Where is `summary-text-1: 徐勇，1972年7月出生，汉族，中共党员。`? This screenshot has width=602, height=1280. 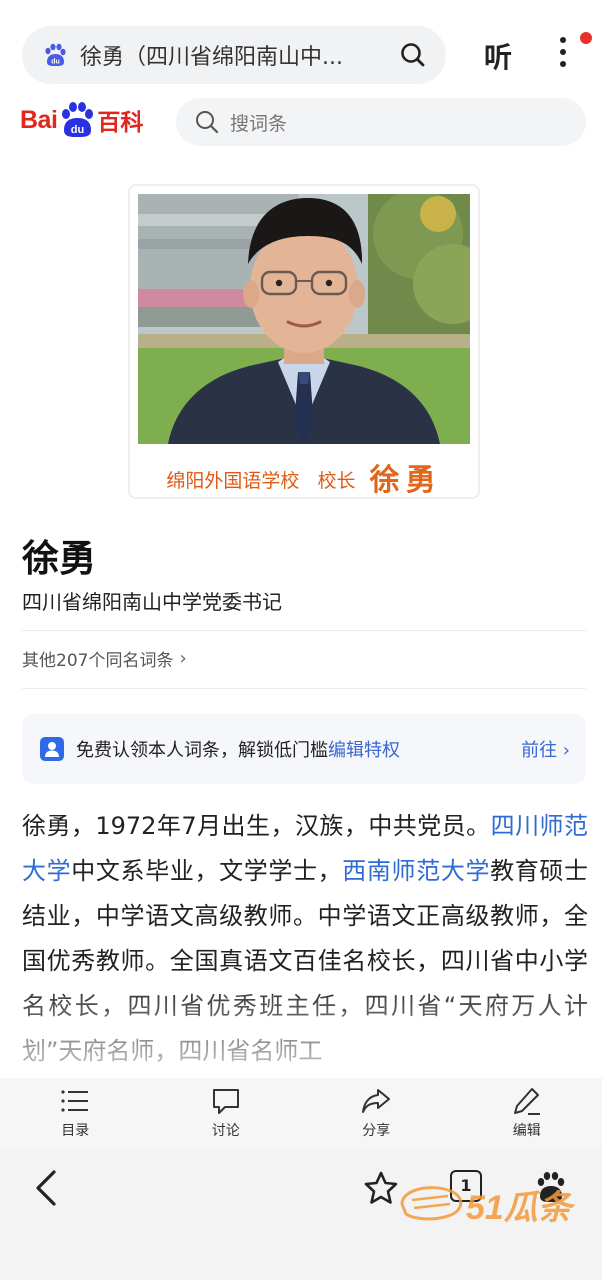
summary-text-1: 徐勇，1972年7月出生，汉族，中共党员。 is located at coordinates (256, 826).